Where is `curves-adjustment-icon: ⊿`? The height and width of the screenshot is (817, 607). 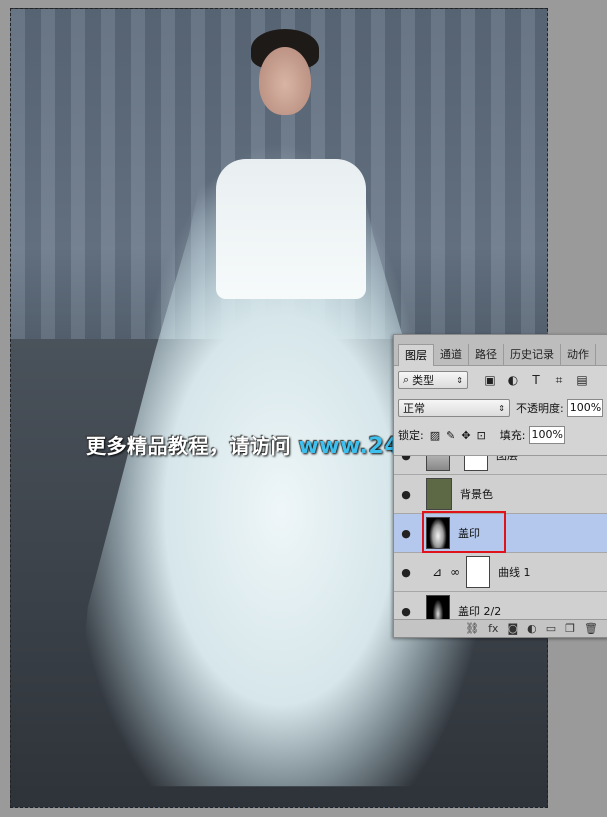 curves-adjustment-icon: ⊿ is located at coordinates (437, 572).